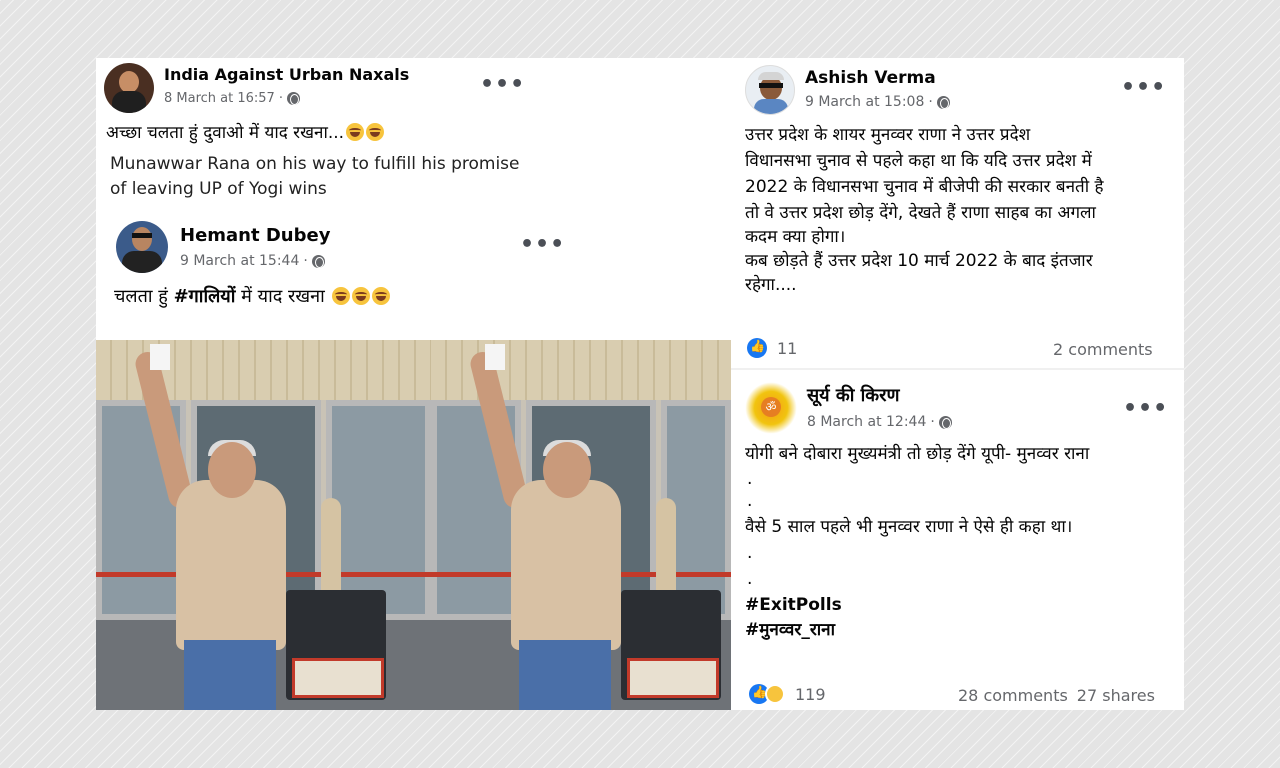 The image size is (1280, 768). Describe the element at coordinates (255, 235) in the screenshot. I see `shared-author-name: Hemant Dubey` at that location.